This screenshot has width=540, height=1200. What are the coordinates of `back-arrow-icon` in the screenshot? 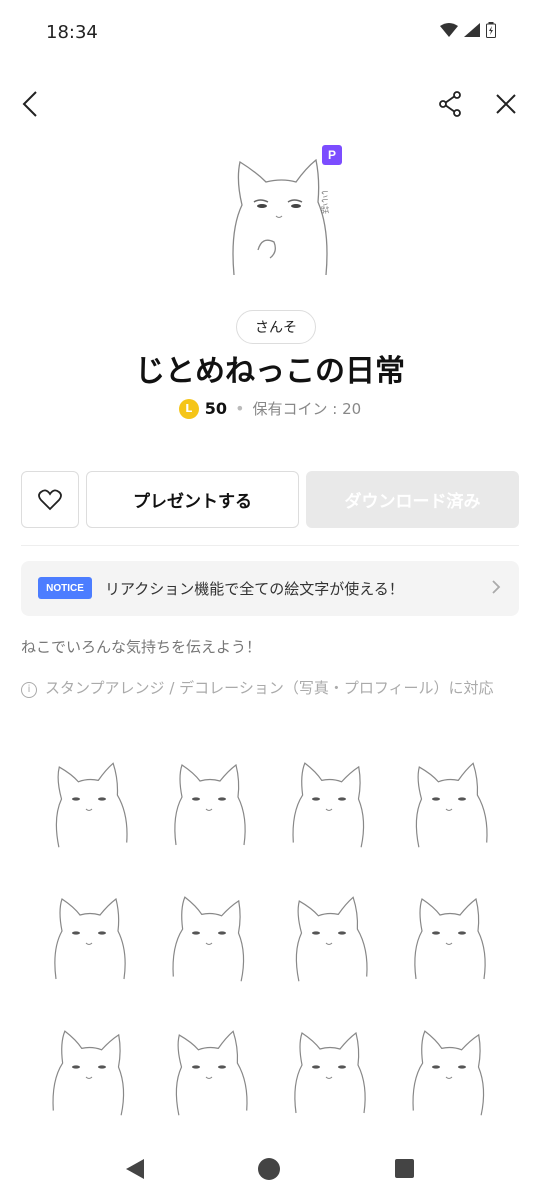 It's located at (29, 104).